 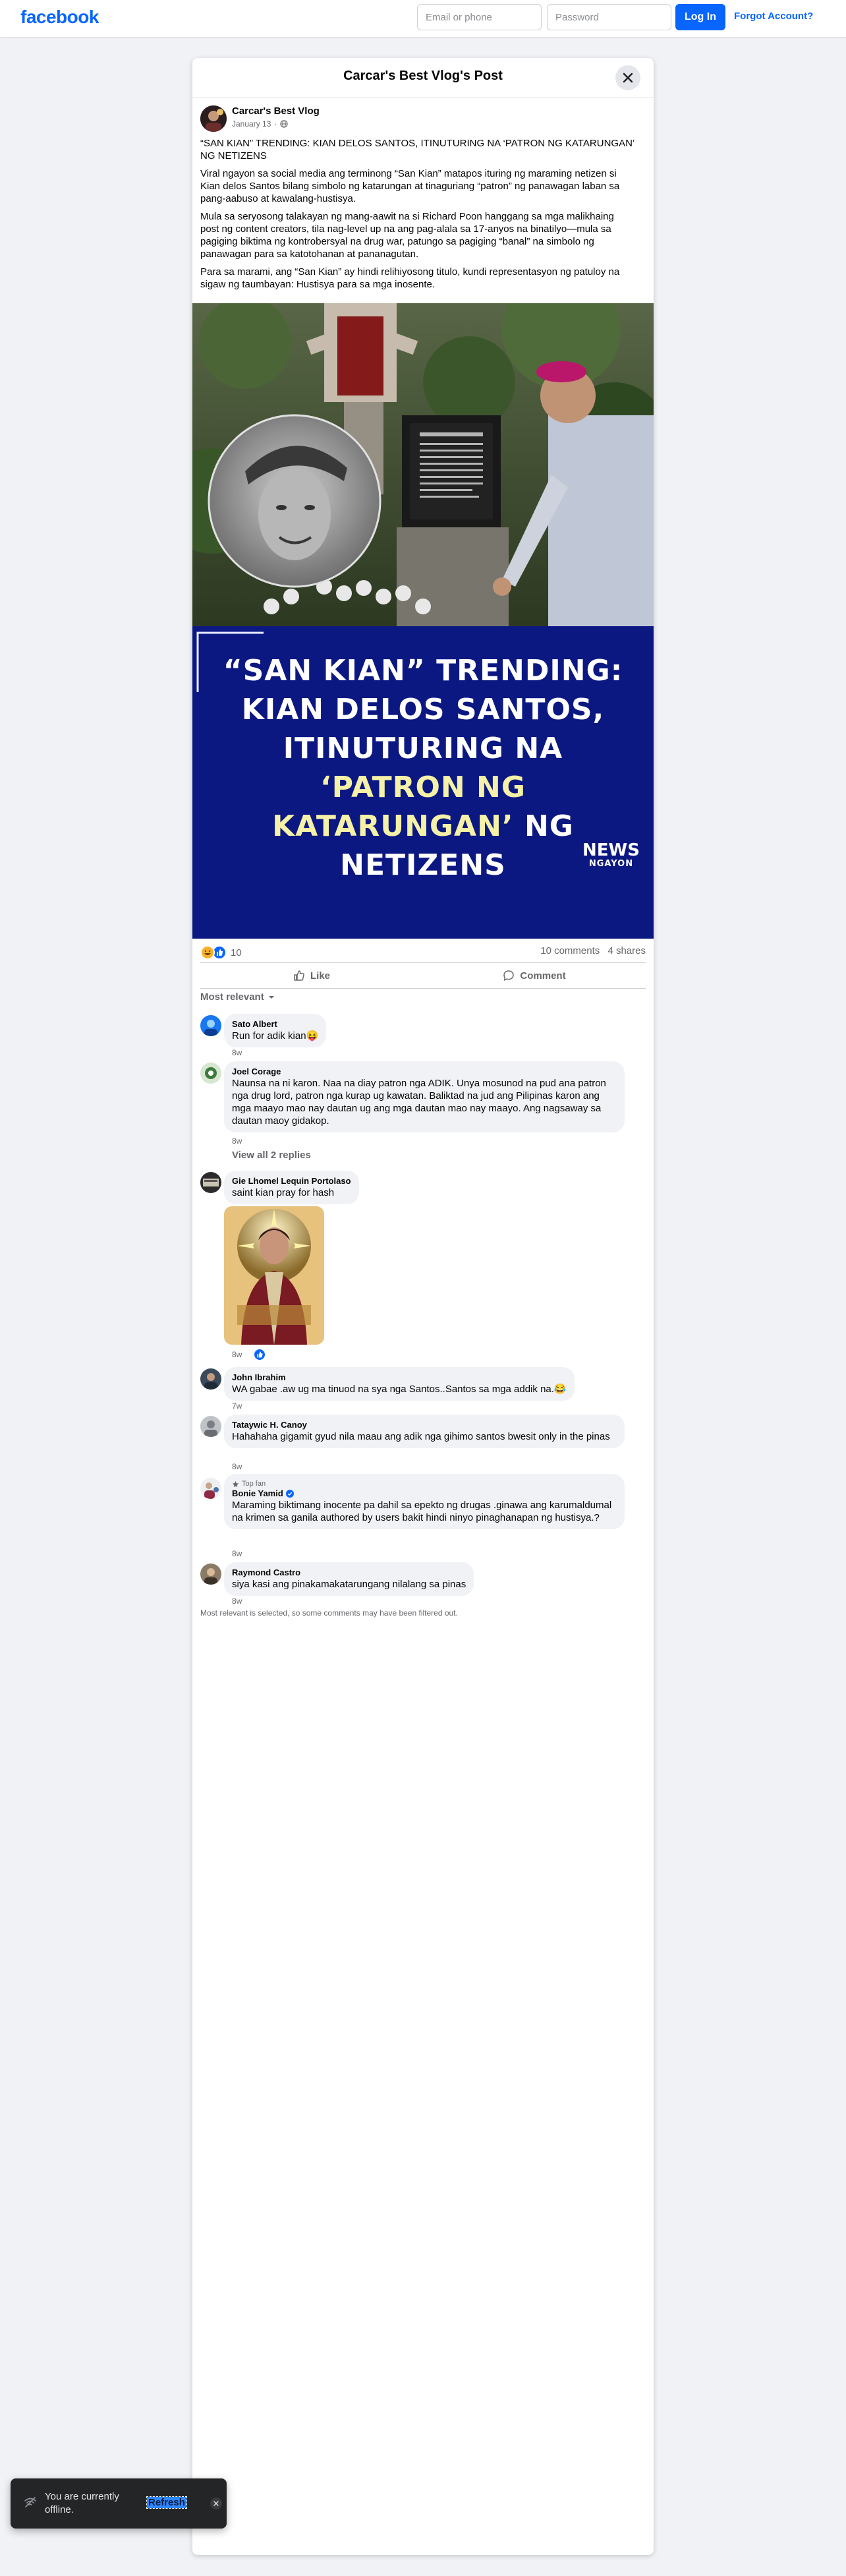 I want to click on dialog-title: Carcar's Best Vlog's Post, so click(x=423, y=76).